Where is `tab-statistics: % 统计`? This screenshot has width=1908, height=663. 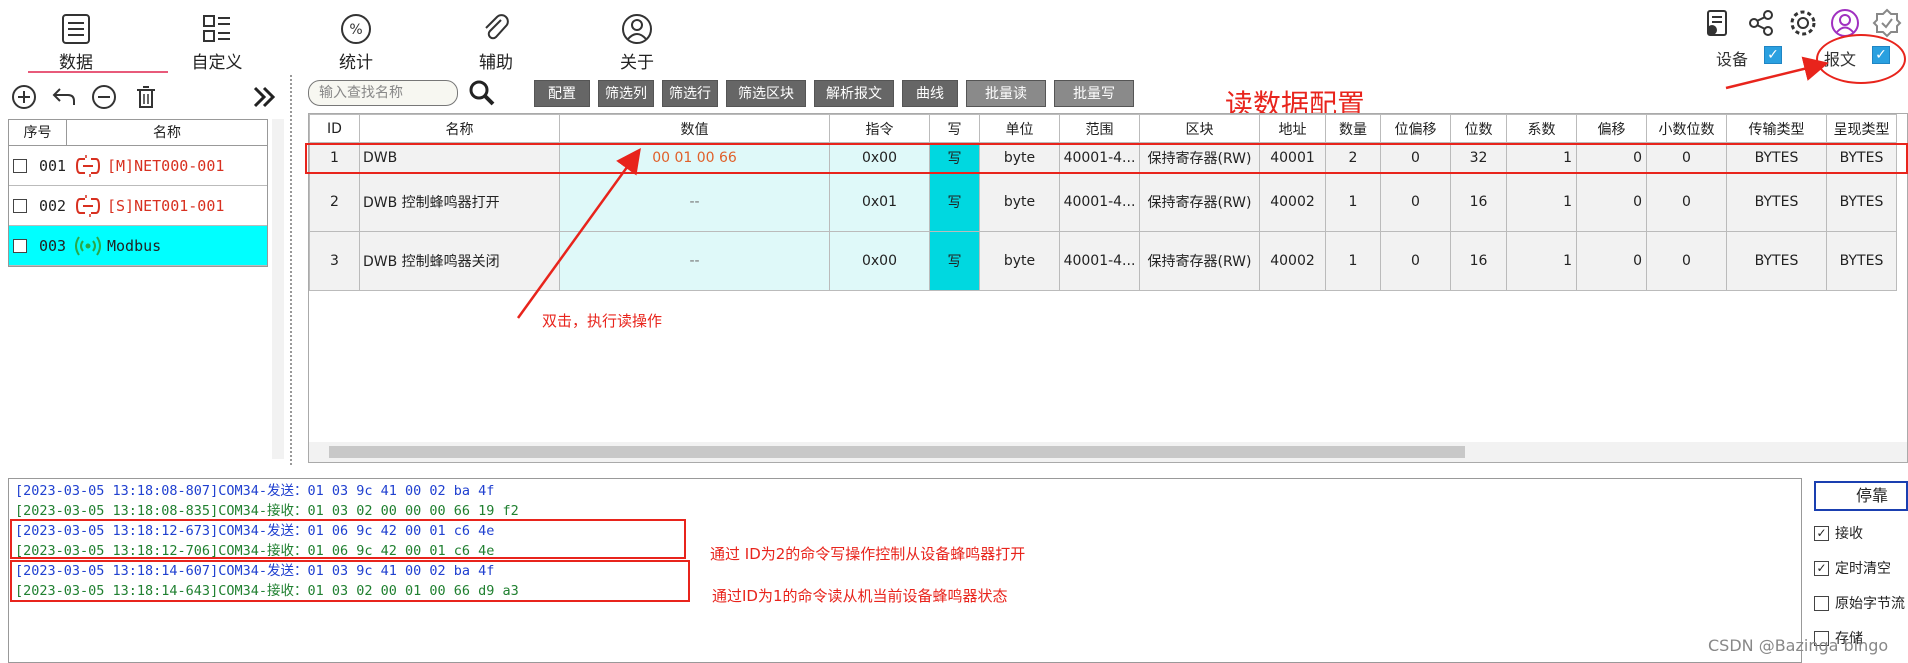
tab-statistics: % 统计 is located at coordinates (356, 37).